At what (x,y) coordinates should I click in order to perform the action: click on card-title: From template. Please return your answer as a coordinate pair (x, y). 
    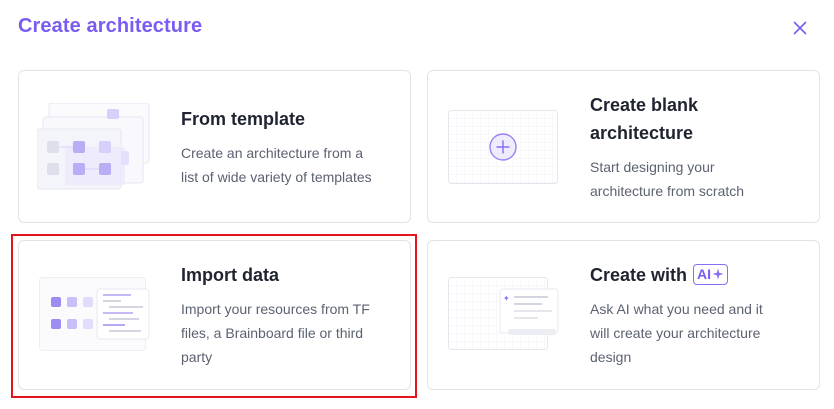
    Looking at the image, I should click on (243, 119).